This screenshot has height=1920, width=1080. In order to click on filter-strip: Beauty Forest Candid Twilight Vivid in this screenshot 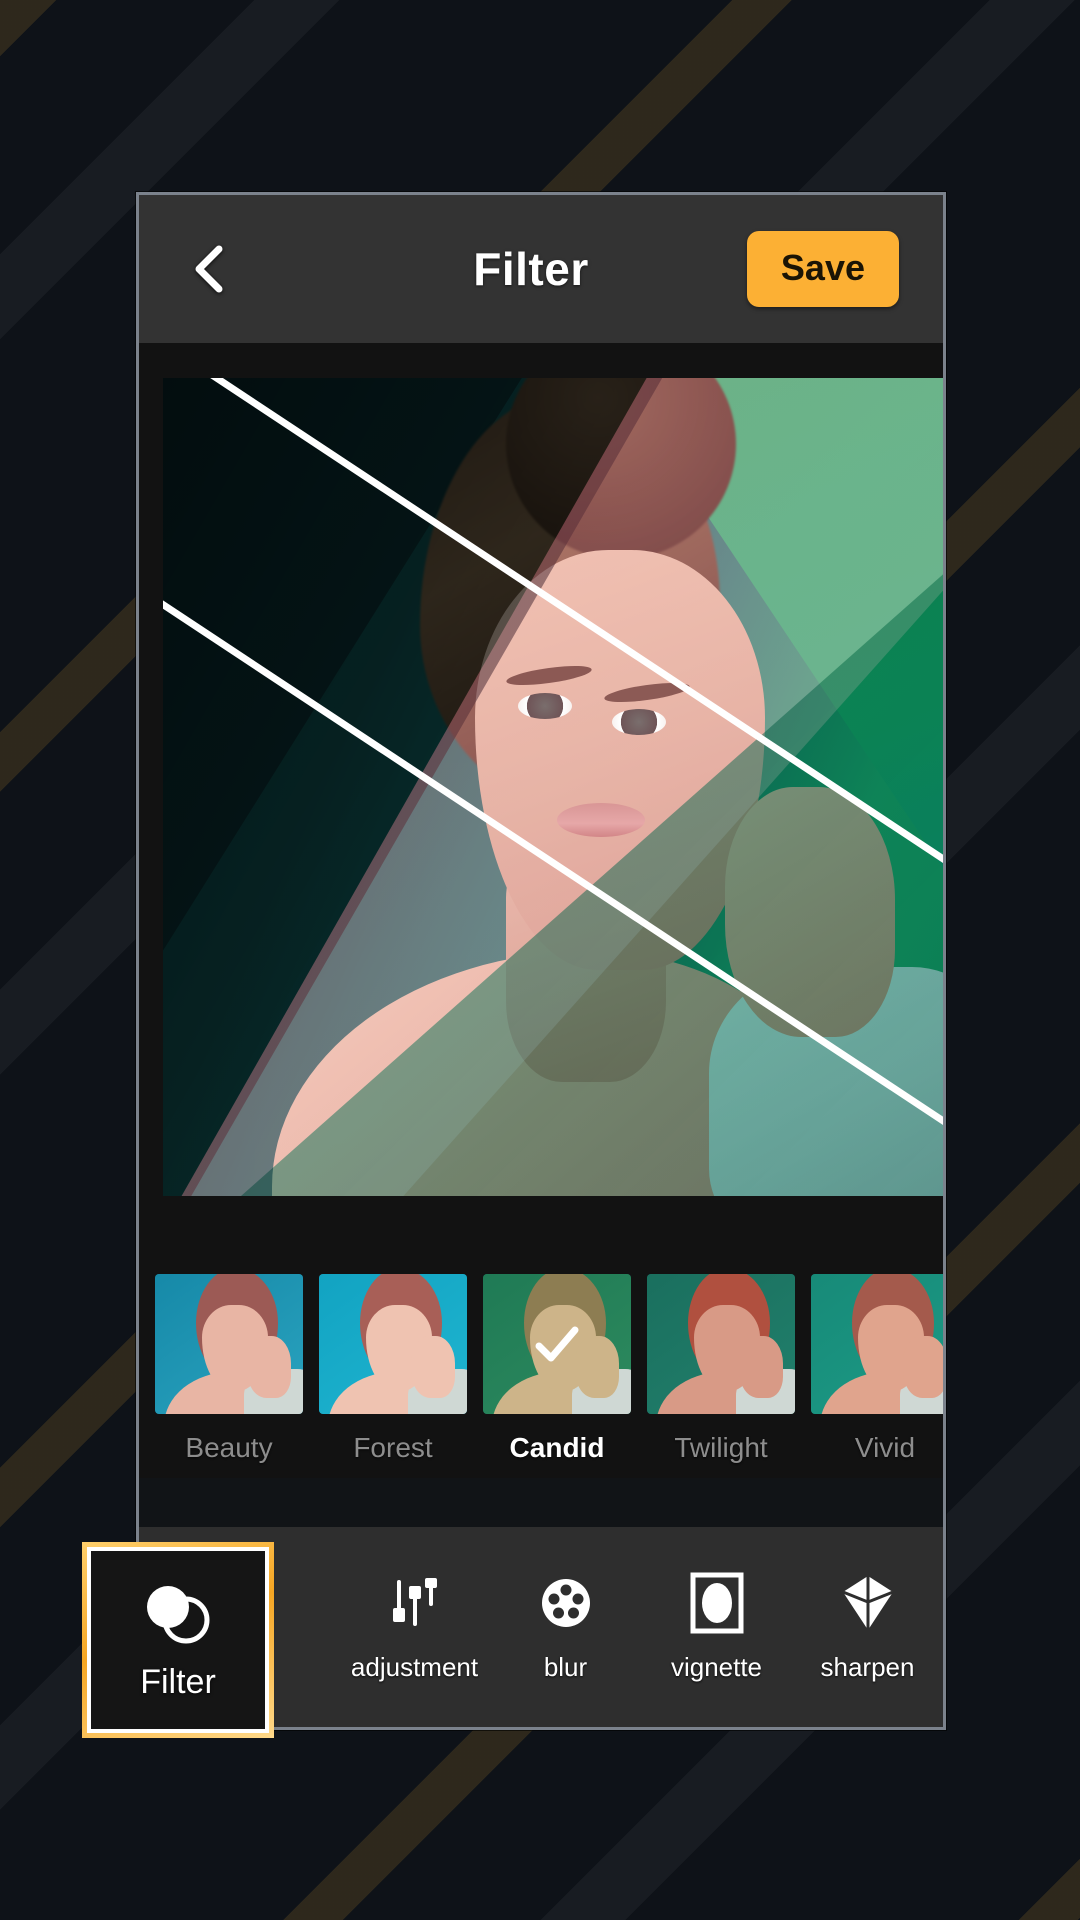, I will do `click(541, 1363)`.